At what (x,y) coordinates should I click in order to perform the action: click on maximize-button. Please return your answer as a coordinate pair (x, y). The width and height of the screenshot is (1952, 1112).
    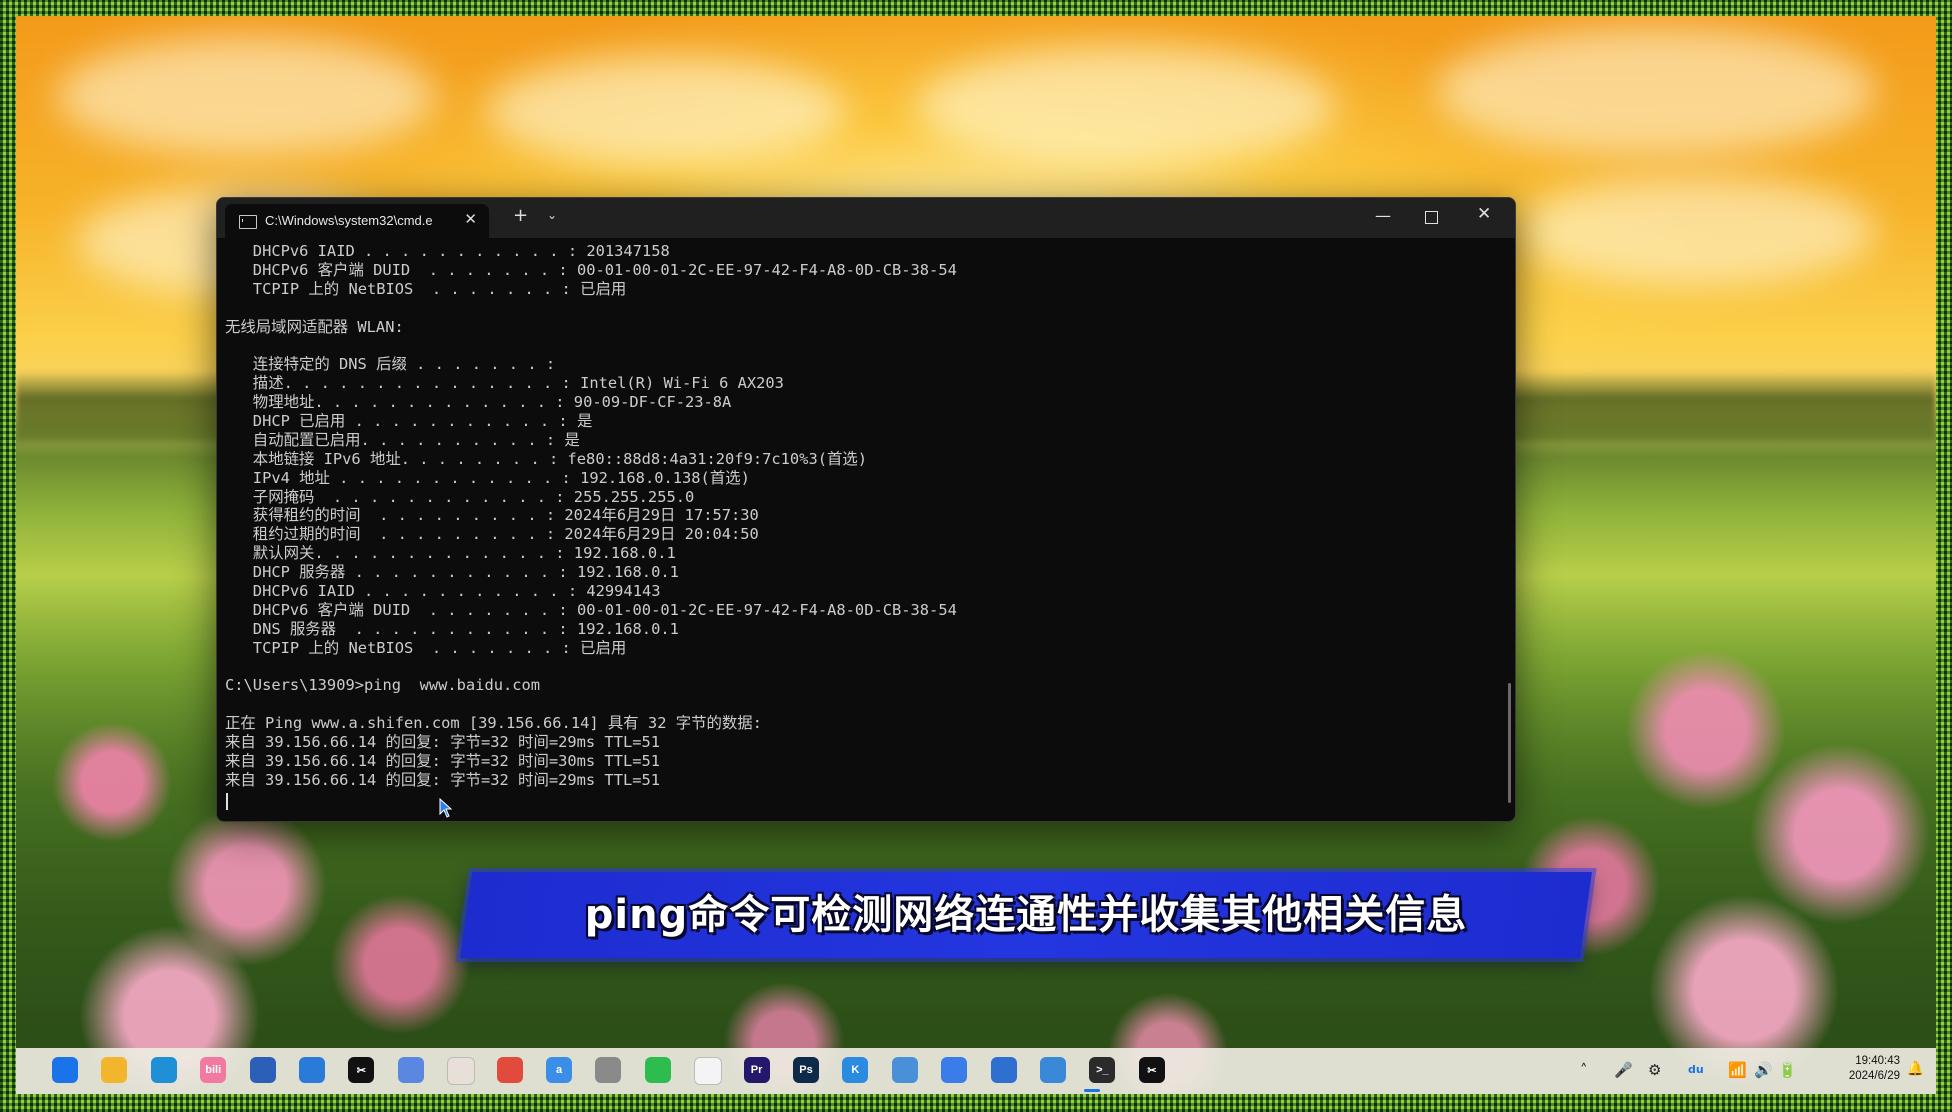
    Looking at the image, I should click on (1431, 217).